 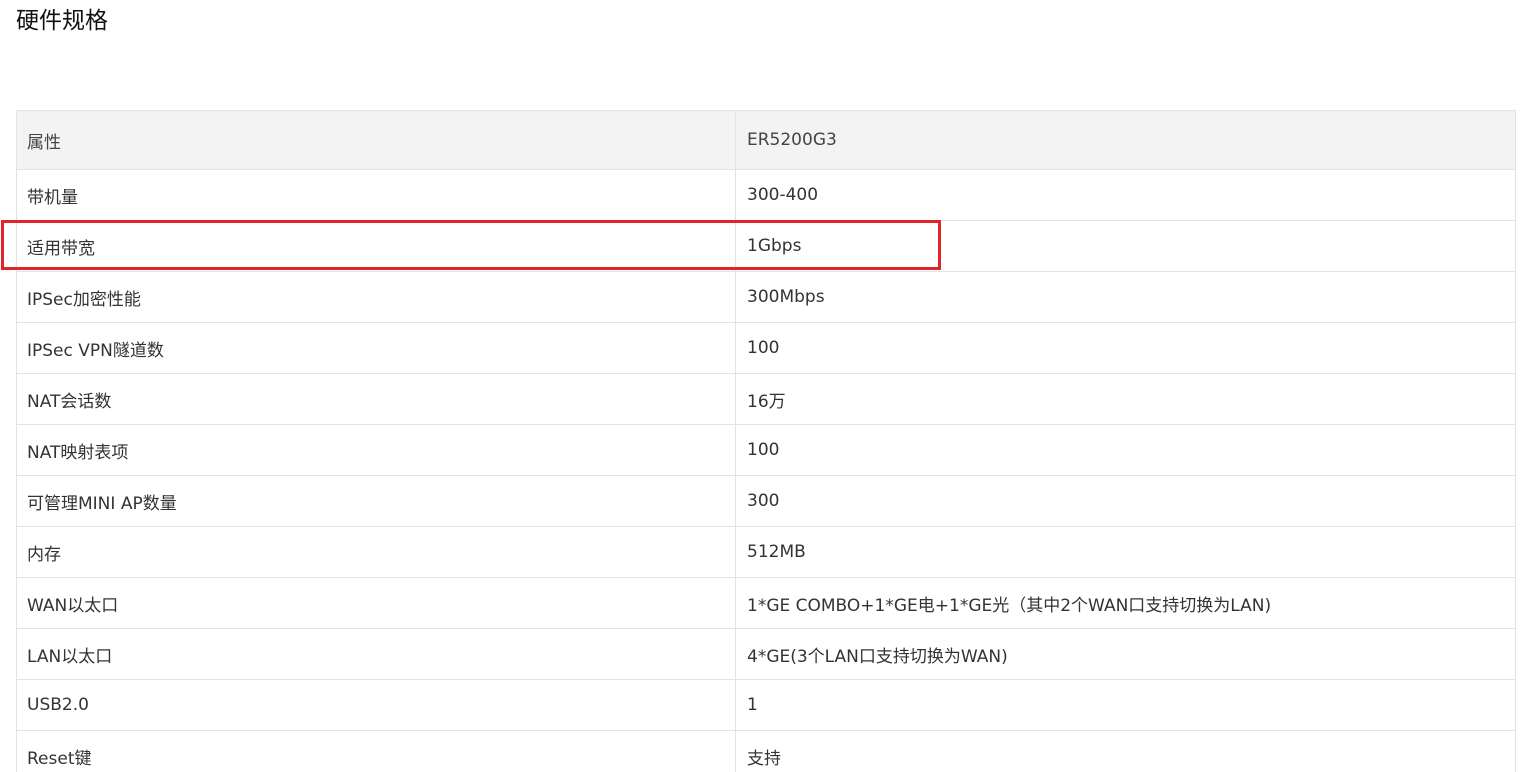 I want to click on page-title: 硬件规格, so click(x=62, y=21).